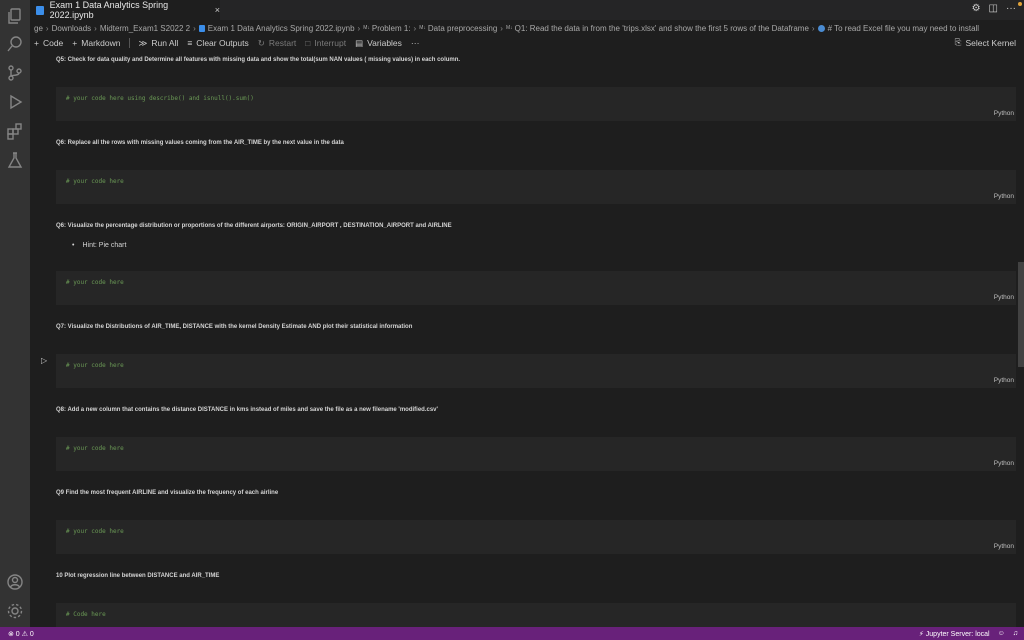  I want to click on code-cell: # Code here, so click(536, 615).